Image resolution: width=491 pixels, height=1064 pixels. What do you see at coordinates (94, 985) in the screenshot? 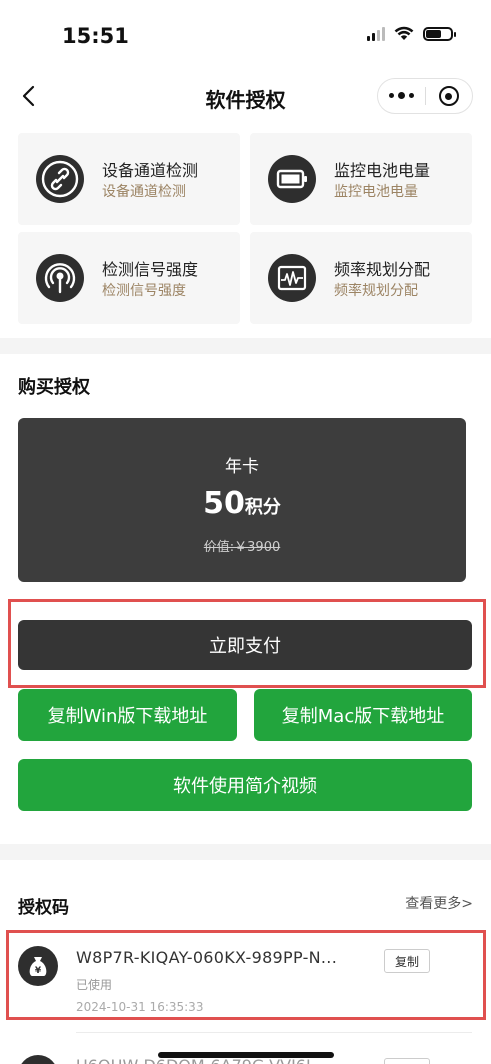
I see `license-status: 已使用` at bounding box center [94, 985].